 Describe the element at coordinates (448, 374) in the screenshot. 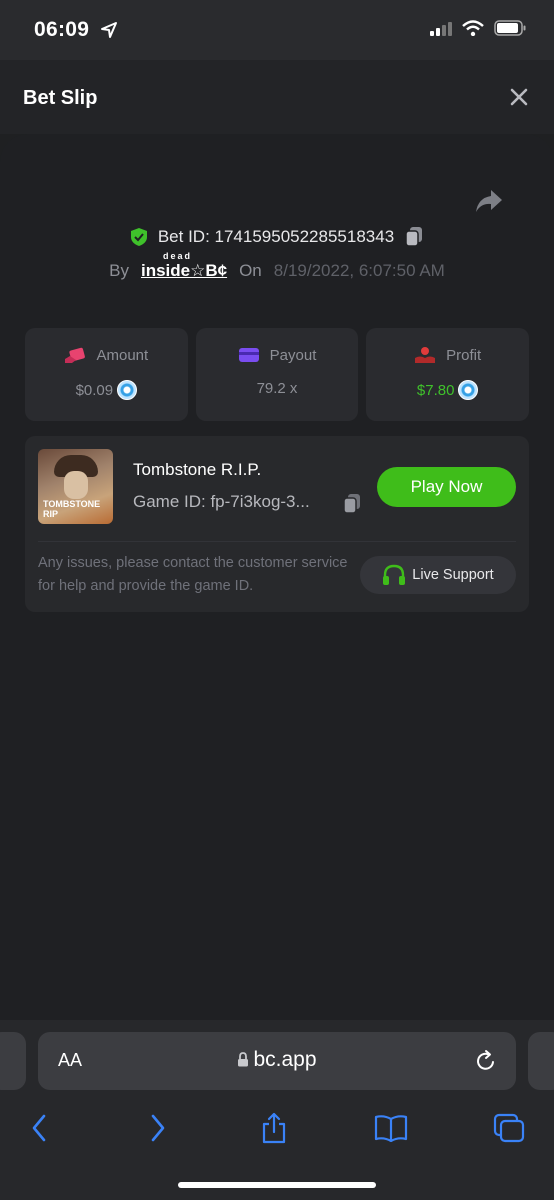

I see `profit-card: Profit $7.80` at that location.